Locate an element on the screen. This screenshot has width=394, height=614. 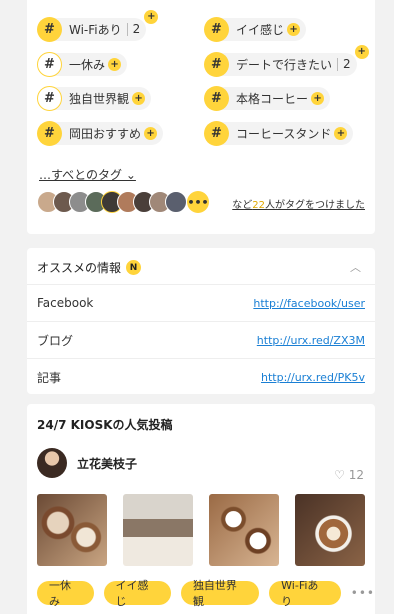
info-title: オススメの情報 is located at coordinates (79, 268).